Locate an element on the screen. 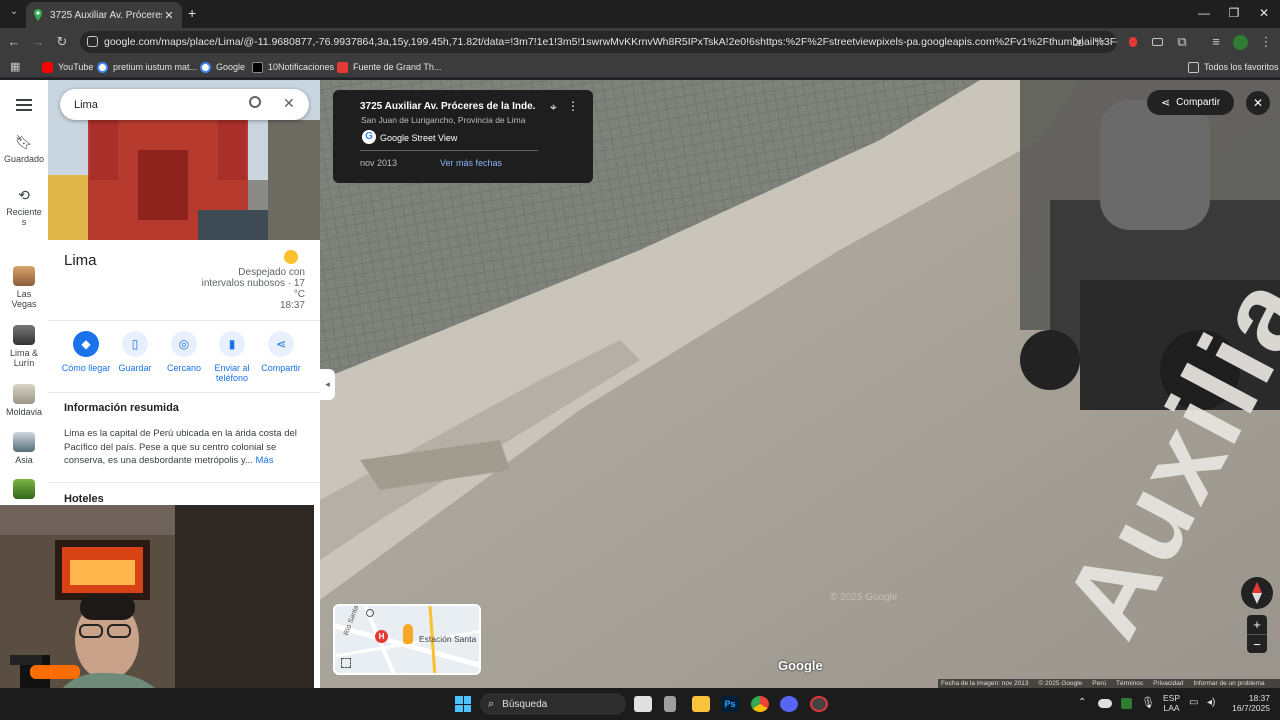  hamburger-menu-icon is located at coordinates (24, 105).